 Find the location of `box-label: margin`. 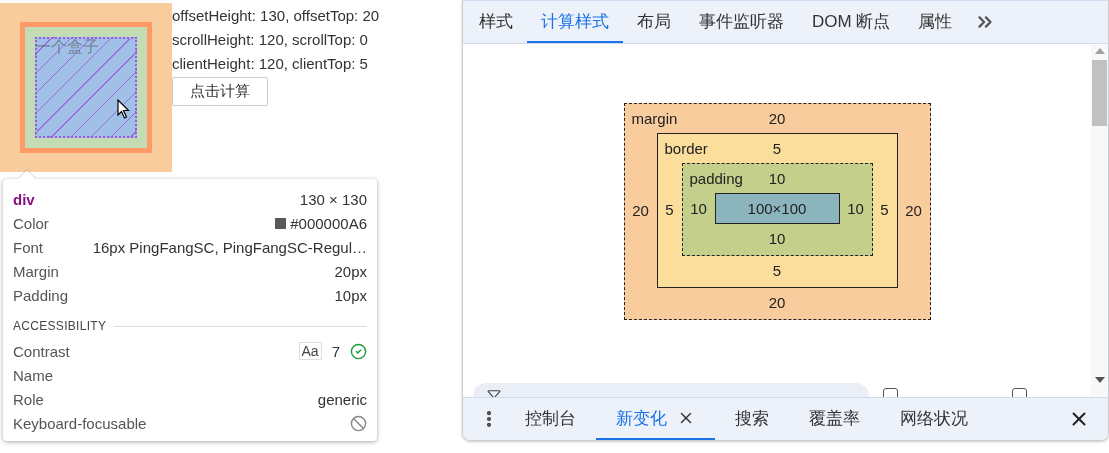

box-label: margin is located at coordinates (654, 119).